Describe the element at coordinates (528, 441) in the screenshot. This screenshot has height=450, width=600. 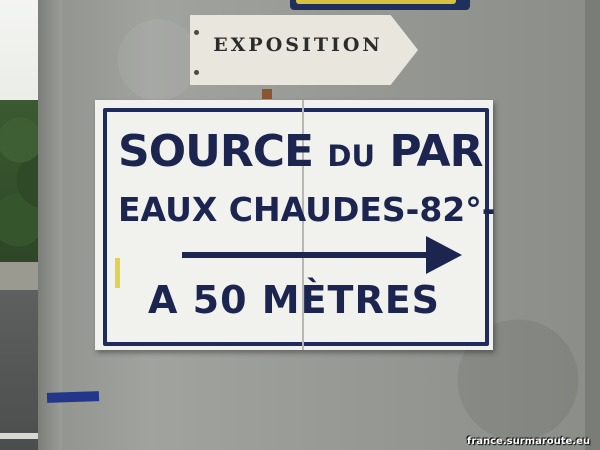
I see `watermark: france.surmaroute.eu` at that location.